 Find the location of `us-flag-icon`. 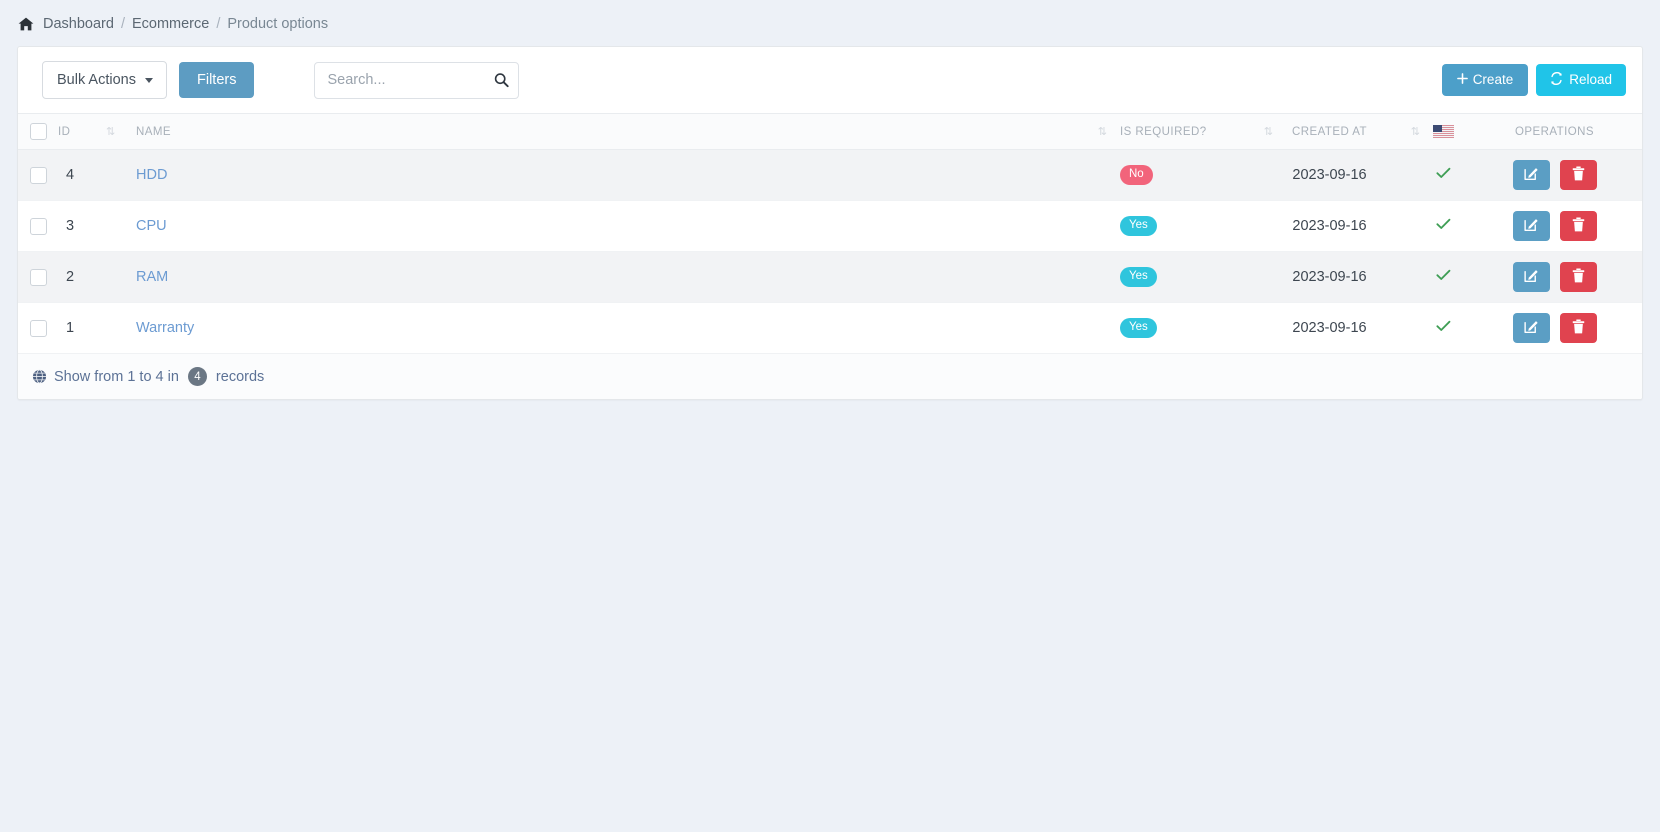

us-flag-icon is located at coordinates (1443, 131).